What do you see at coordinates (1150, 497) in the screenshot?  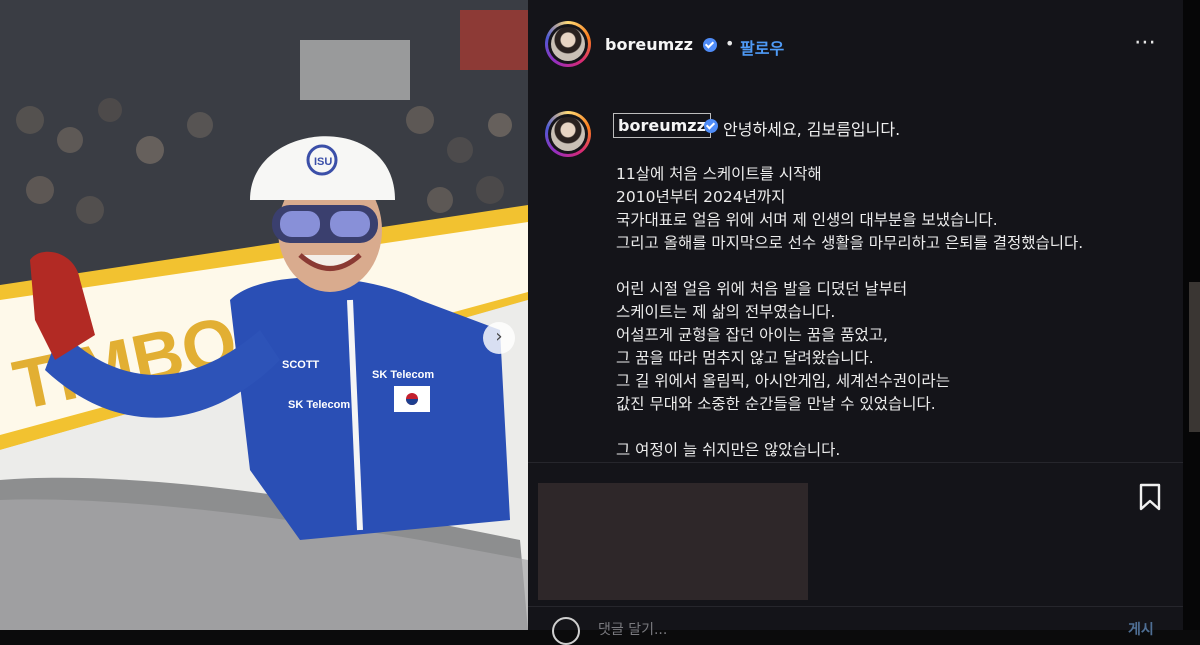 I see `bookmark-icon` at bounding box center [1150, 497].